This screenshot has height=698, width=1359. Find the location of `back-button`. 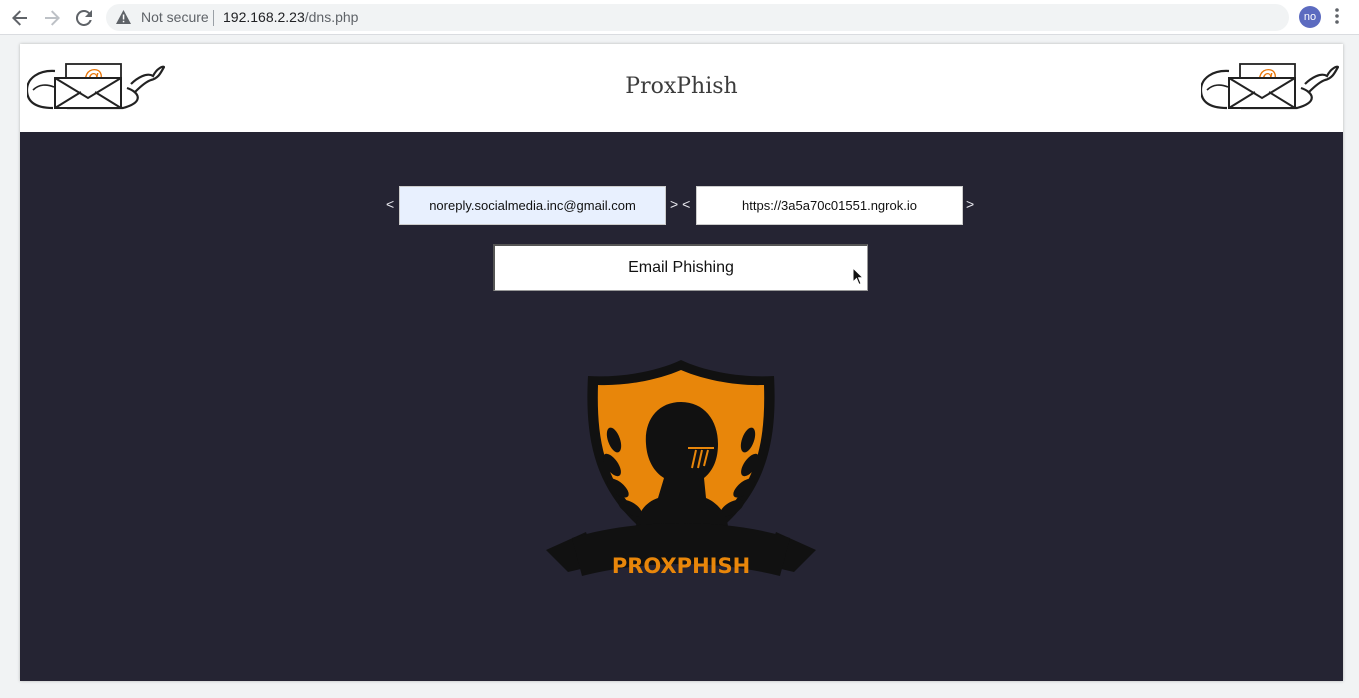

back-button is located at coordinates (20, 18).